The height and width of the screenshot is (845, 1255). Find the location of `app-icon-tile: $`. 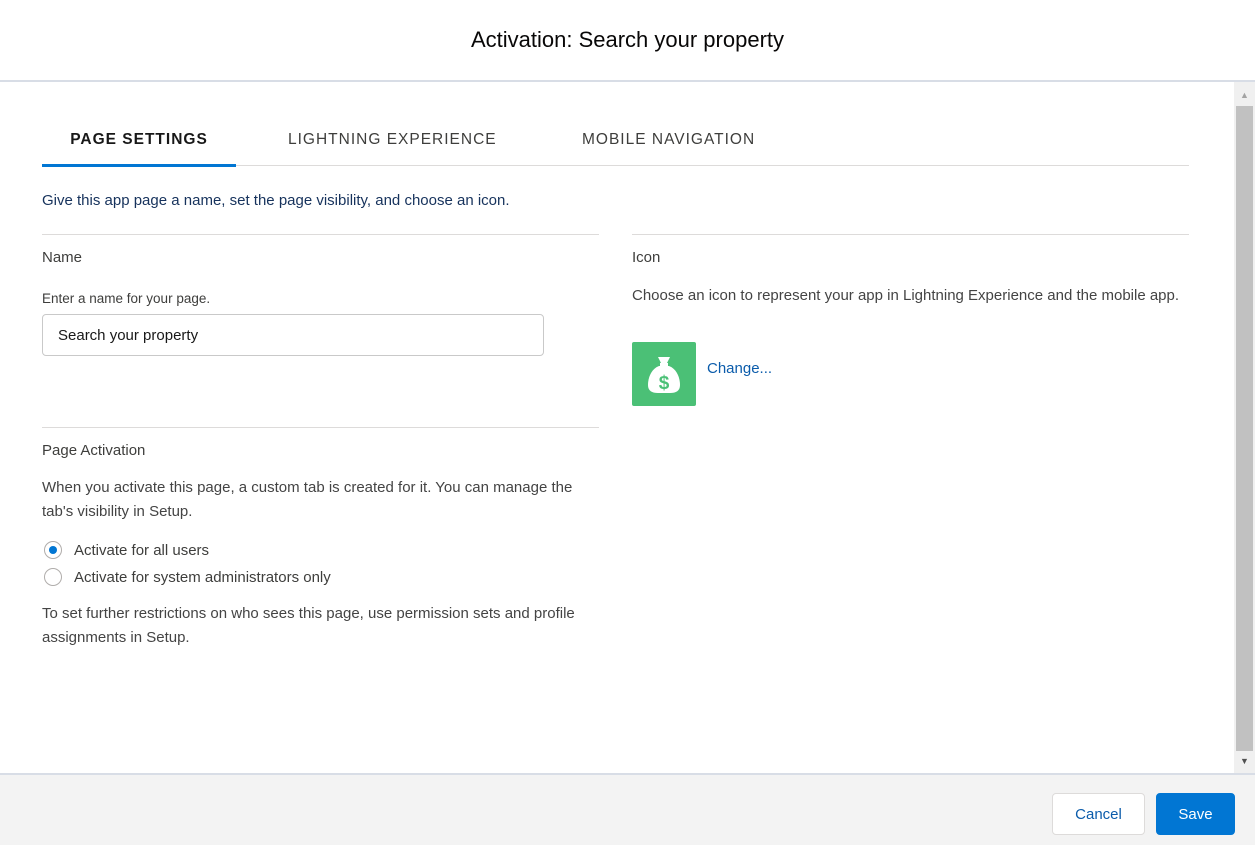

app-icon-tile: $ is located at coordinates (664, 374).